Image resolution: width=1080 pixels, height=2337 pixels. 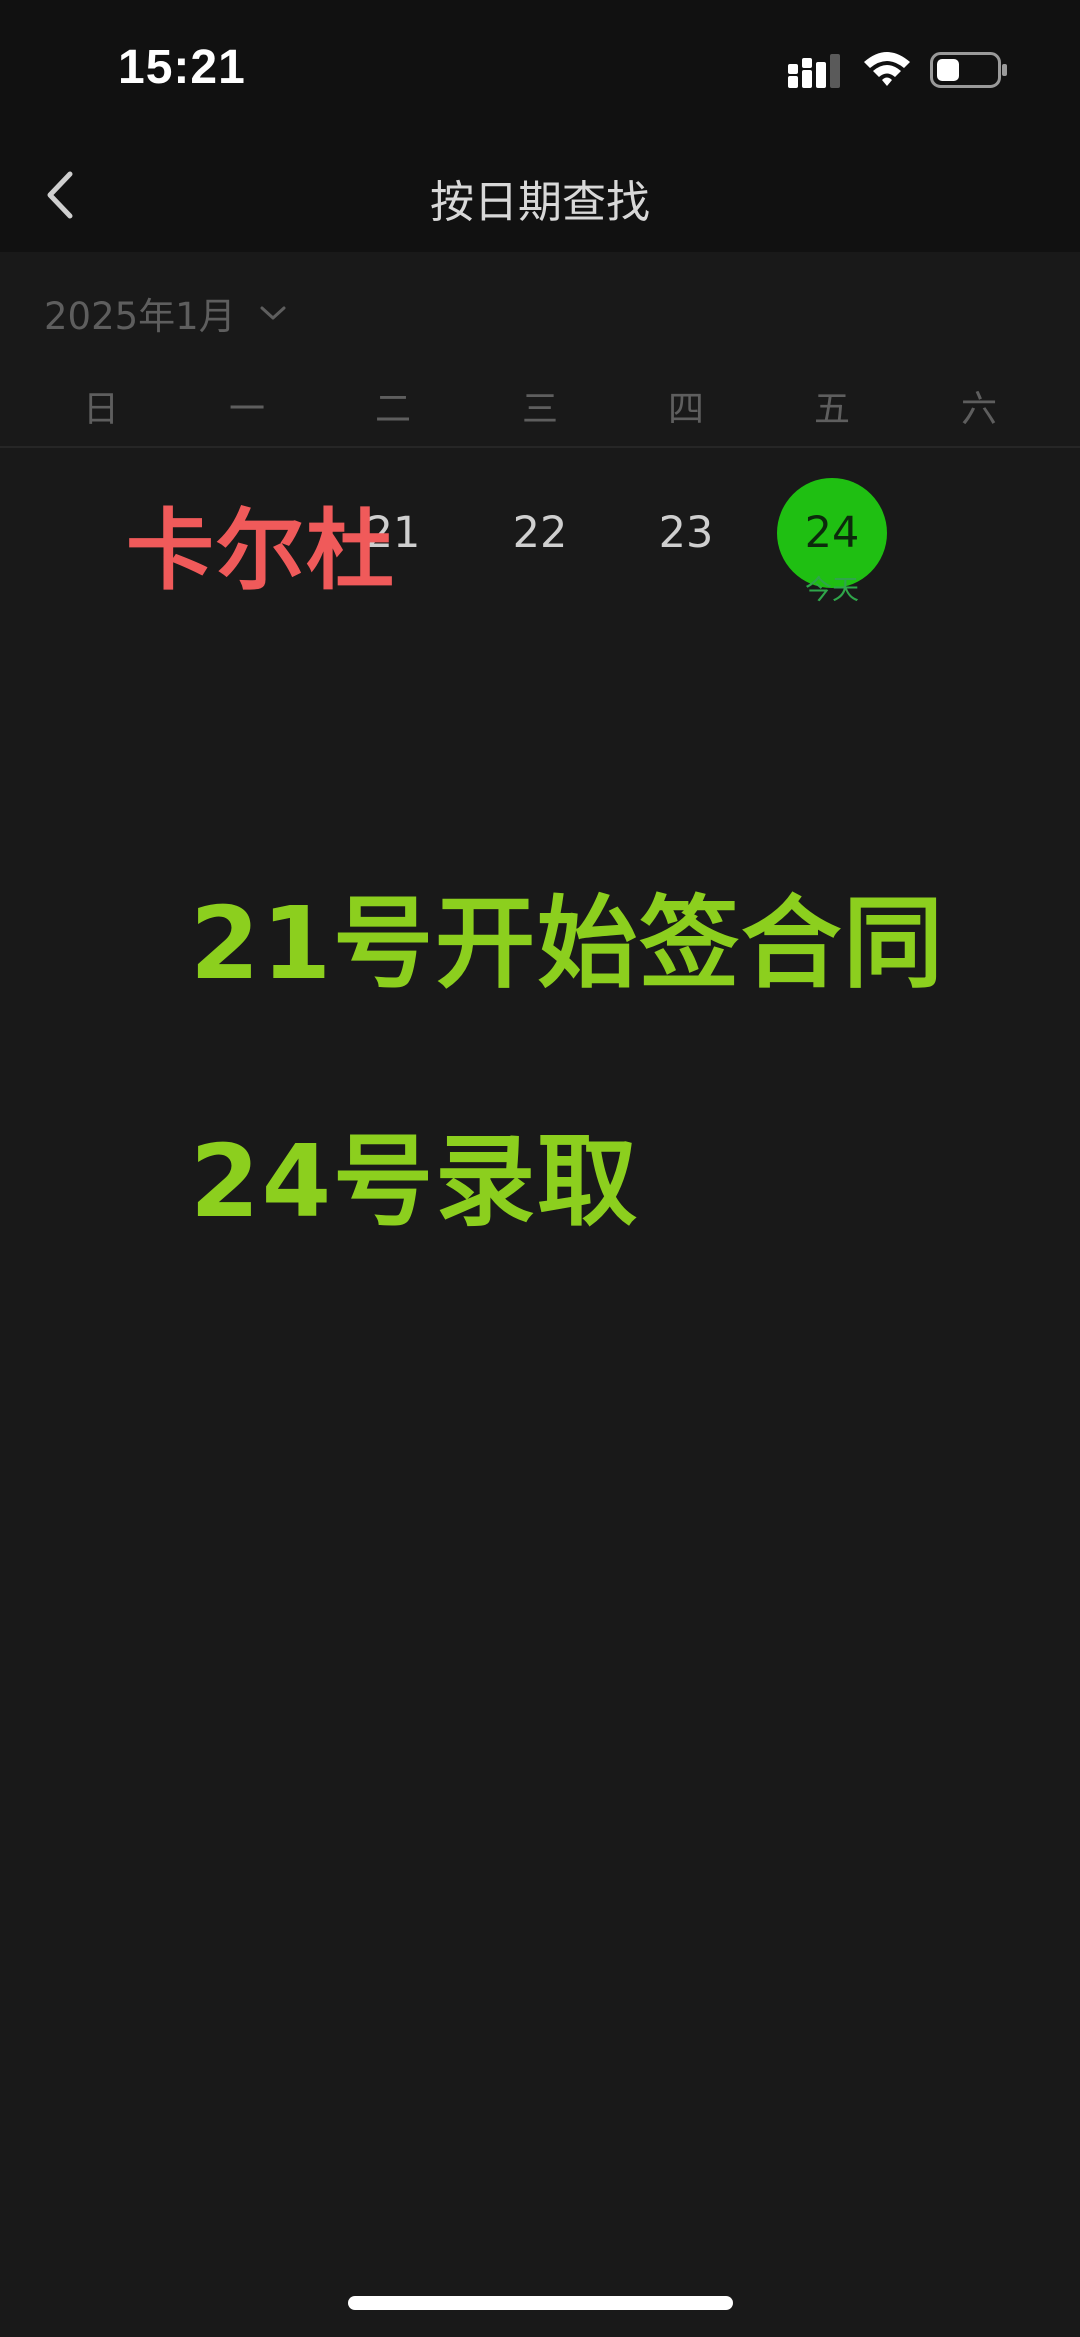 I want to click on calendar-day-22: 22, so click(x=540, y=533).